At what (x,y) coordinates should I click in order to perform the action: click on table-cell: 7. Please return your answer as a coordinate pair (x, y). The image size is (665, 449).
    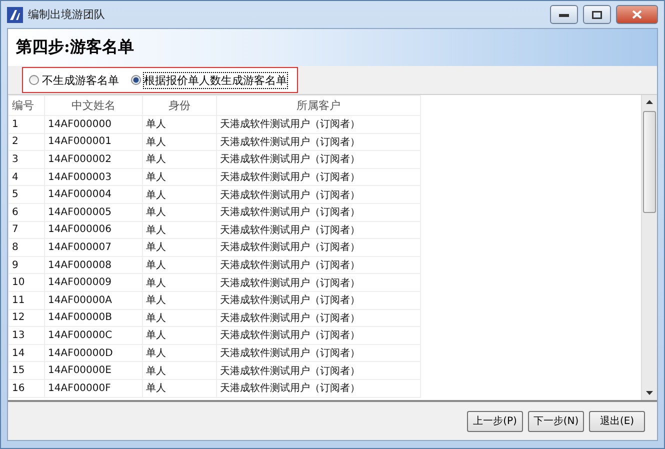
    Looking at the image, I should click on (26, 230).